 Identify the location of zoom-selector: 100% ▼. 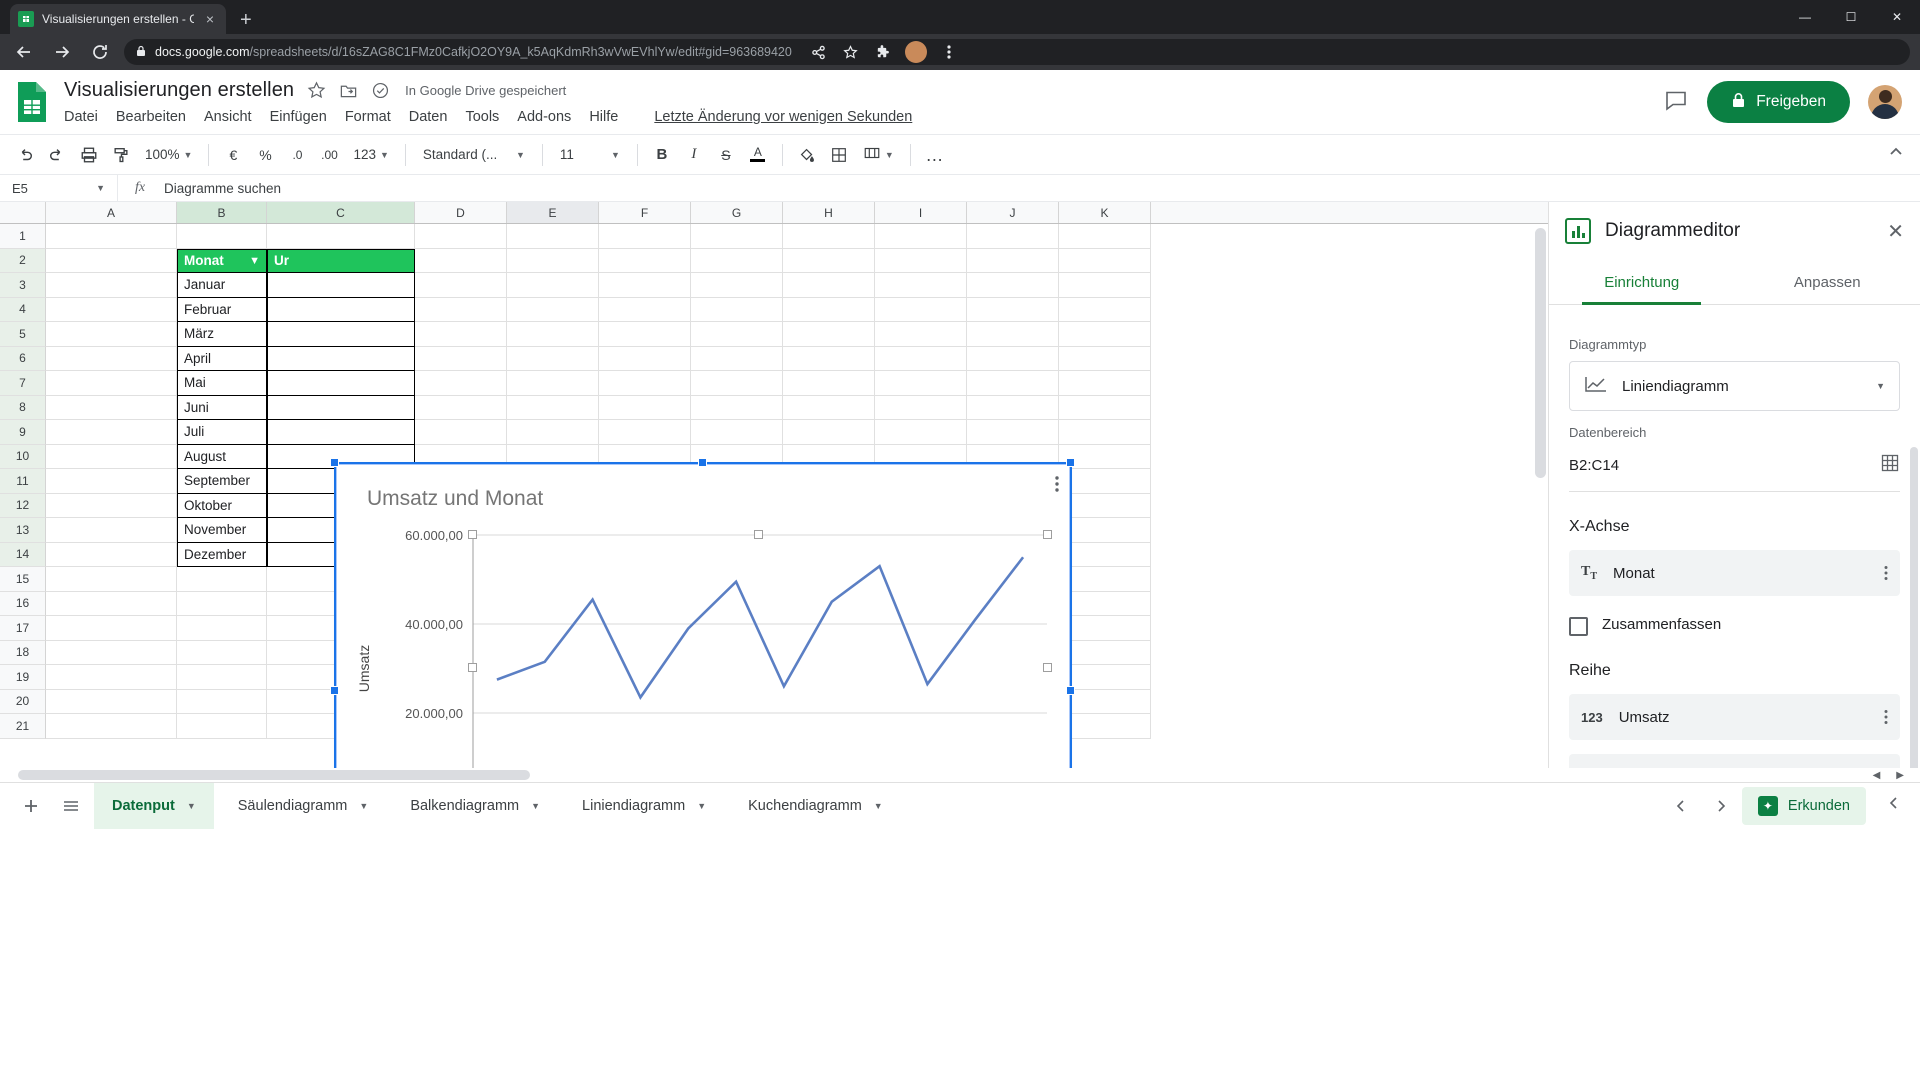
(168, 155).